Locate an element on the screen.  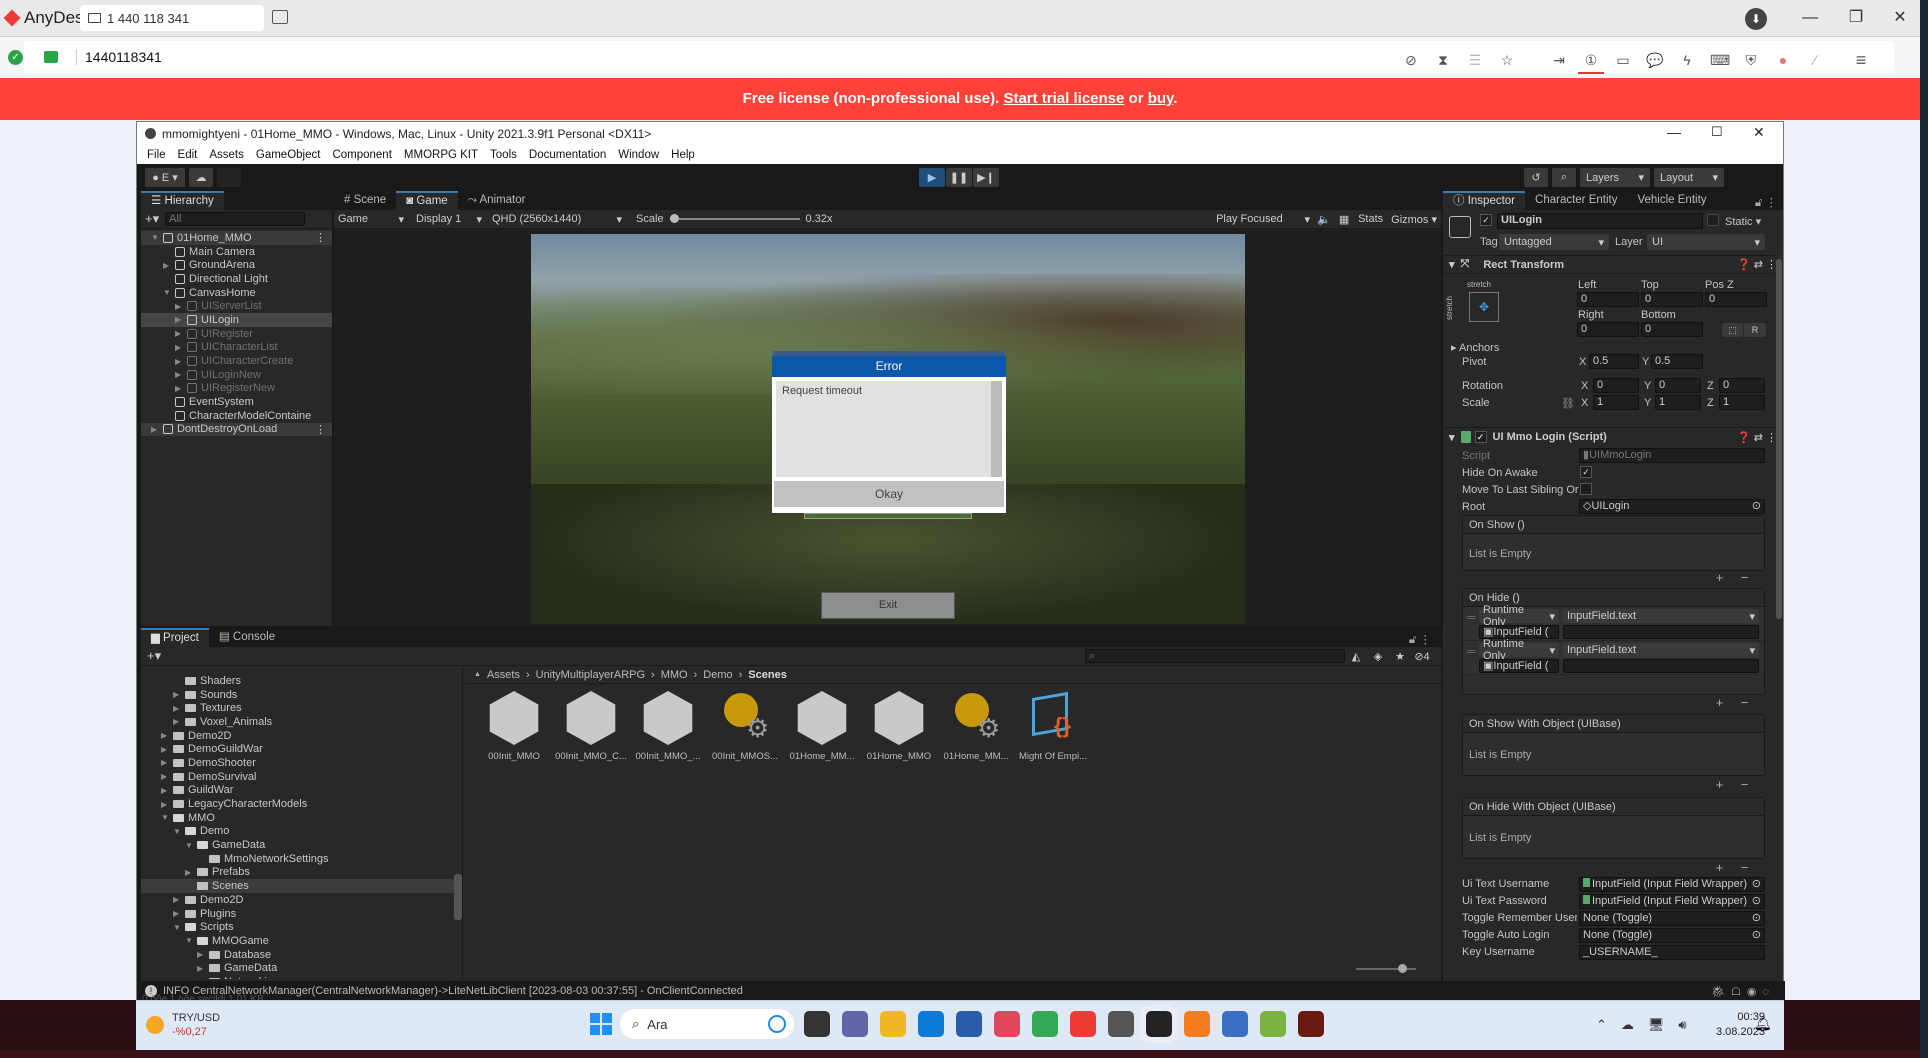
menu-assets: Assets is located at coordinates (226, 155).